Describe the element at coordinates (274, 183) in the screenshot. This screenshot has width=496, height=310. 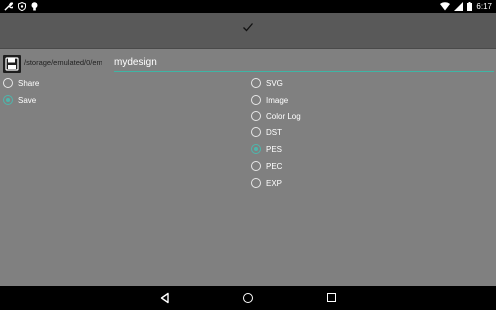
I see `radio-format-exp-label: EXP` at that location.